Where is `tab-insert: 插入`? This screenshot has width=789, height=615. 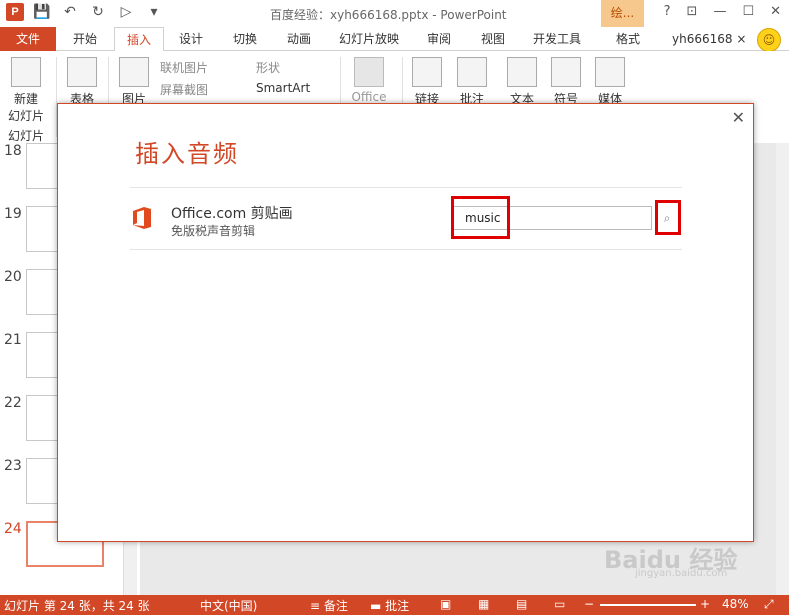
tab-insert: 插入 is located at coordinates (139, 39).